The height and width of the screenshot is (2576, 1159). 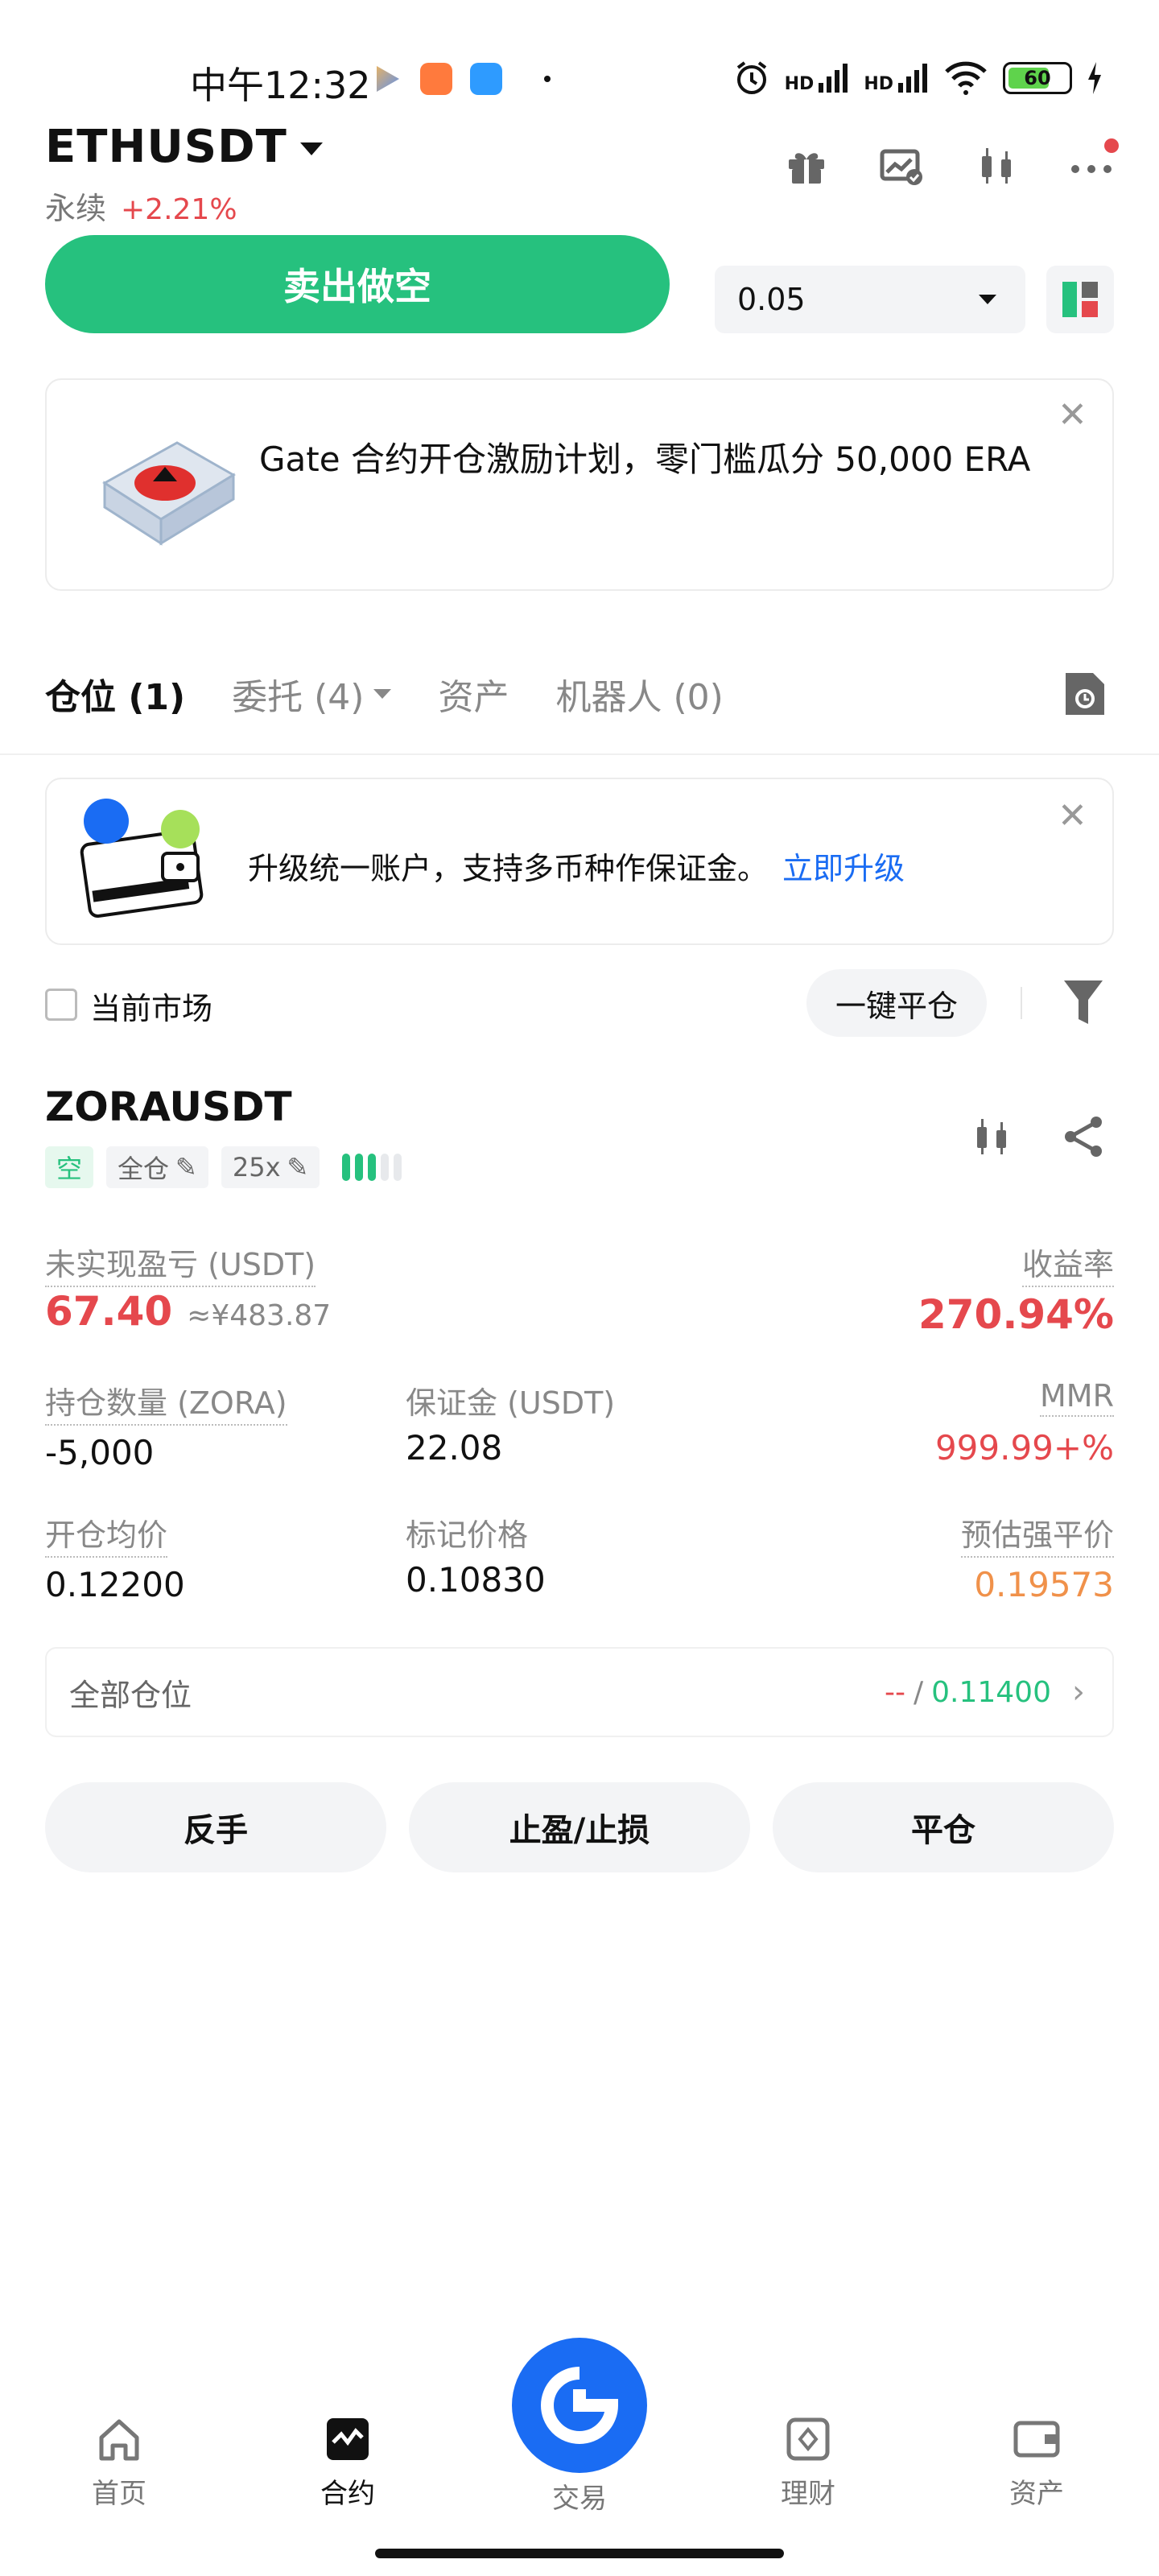 What do you see at coordinates (1036, 2494) in the screenshot?
I see `nav-label: 资产` at bounding box center [1036, 2494].